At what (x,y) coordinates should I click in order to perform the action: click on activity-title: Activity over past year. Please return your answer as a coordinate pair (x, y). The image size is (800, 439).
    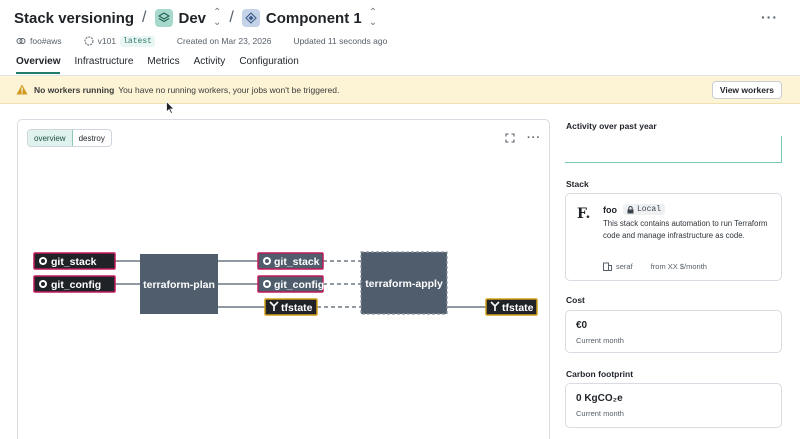
    Looking at the image, I should click on (611, 126).